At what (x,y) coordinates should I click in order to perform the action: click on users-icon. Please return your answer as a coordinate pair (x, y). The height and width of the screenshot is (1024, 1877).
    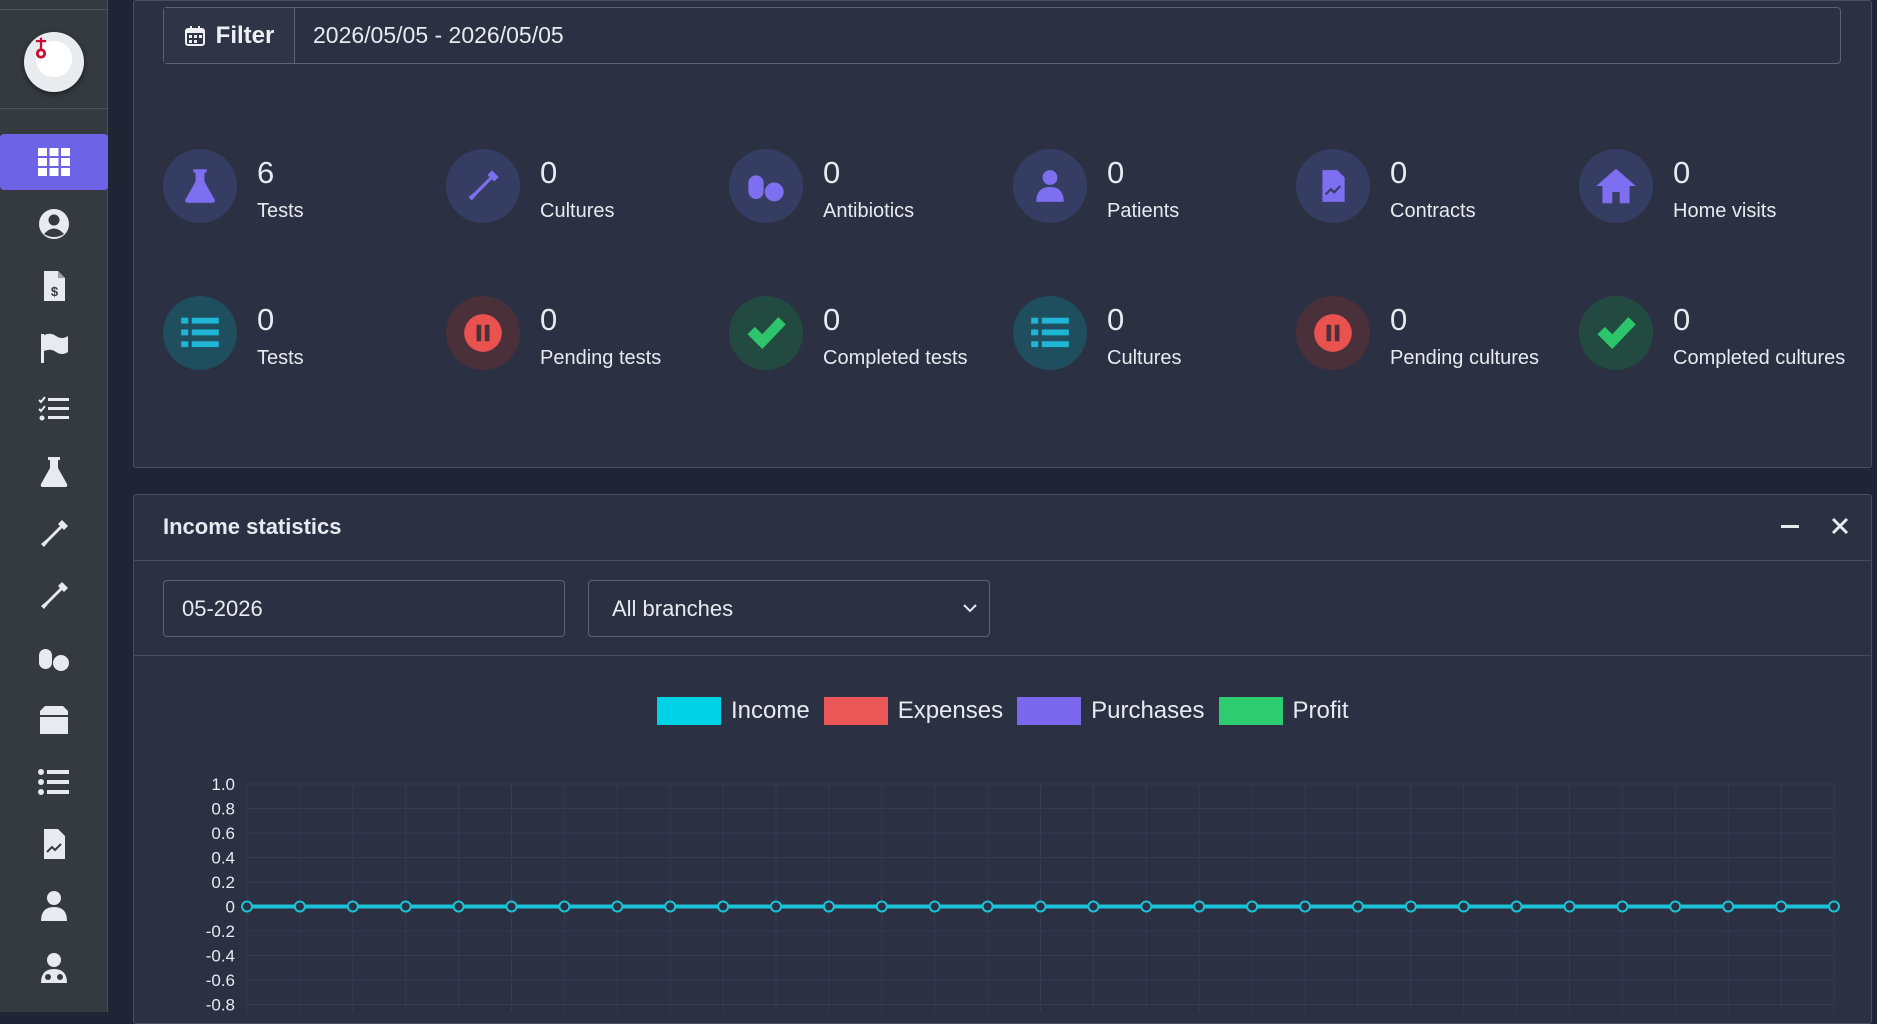
    Looking at the image, I should click on (54, 968).